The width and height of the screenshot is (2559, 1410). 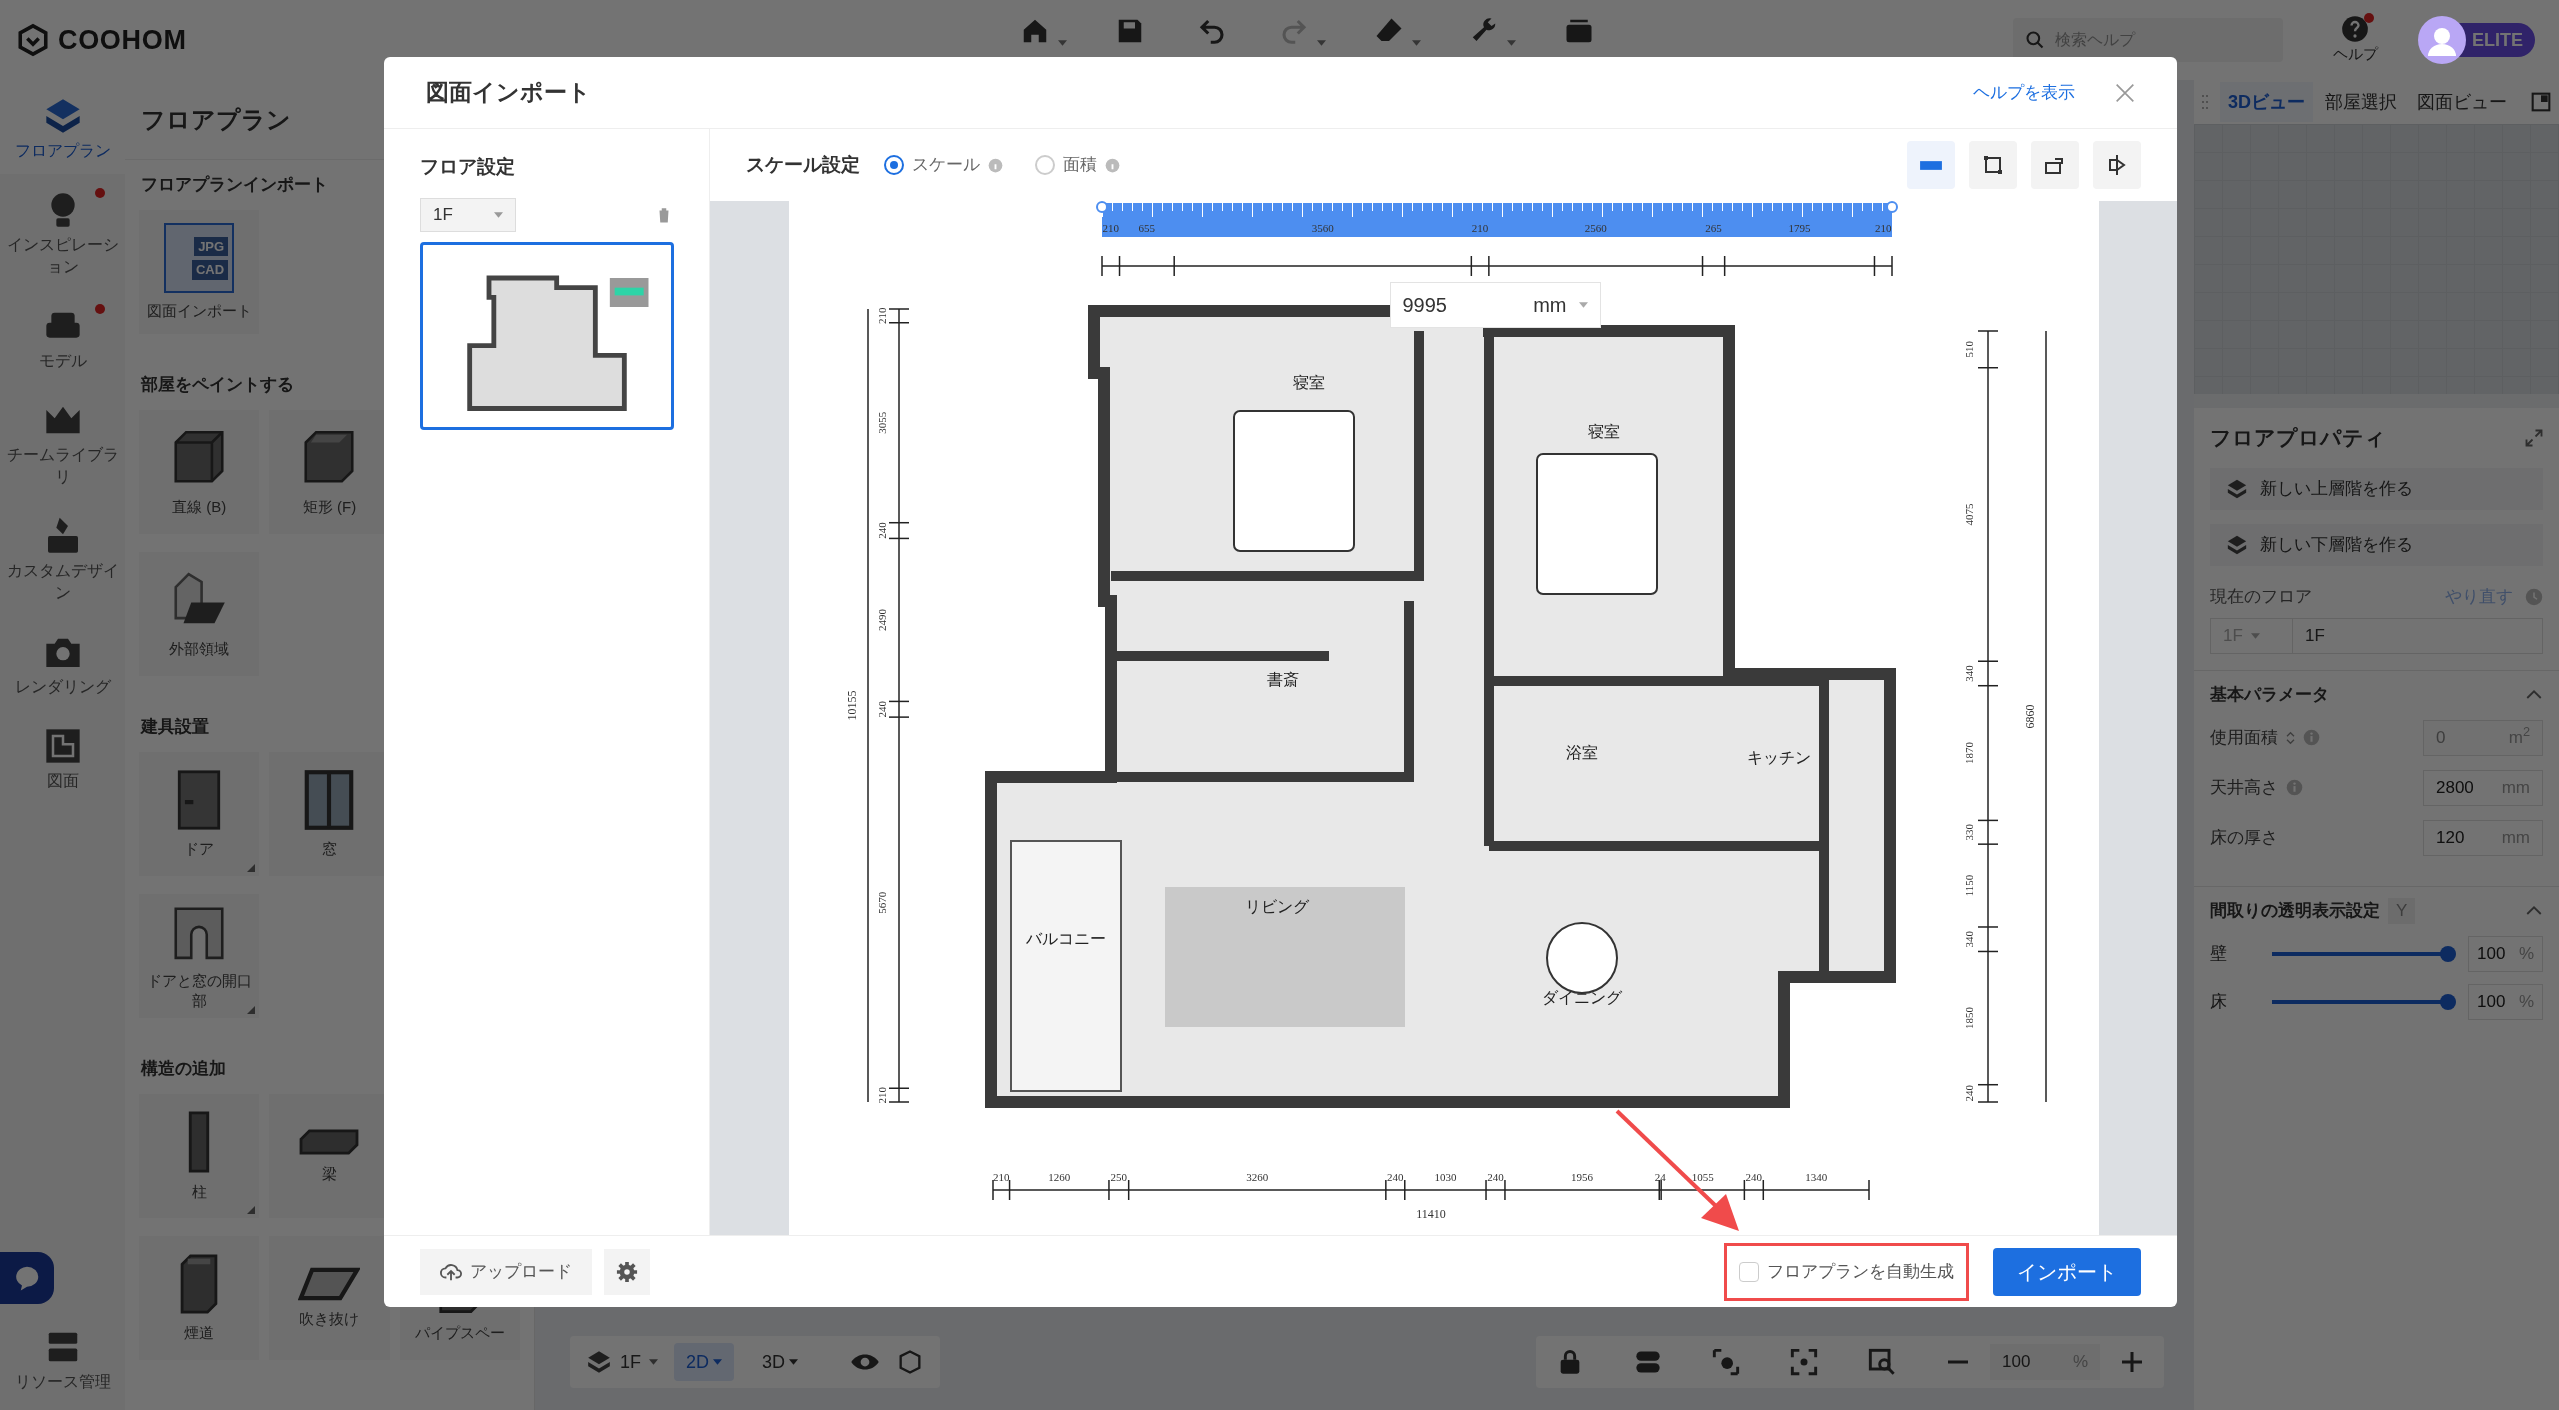 What do you see at coordinates (1799, 228) in the screenshot?
I see `dimension-label: 1795` at bounding box center [1799, 228].